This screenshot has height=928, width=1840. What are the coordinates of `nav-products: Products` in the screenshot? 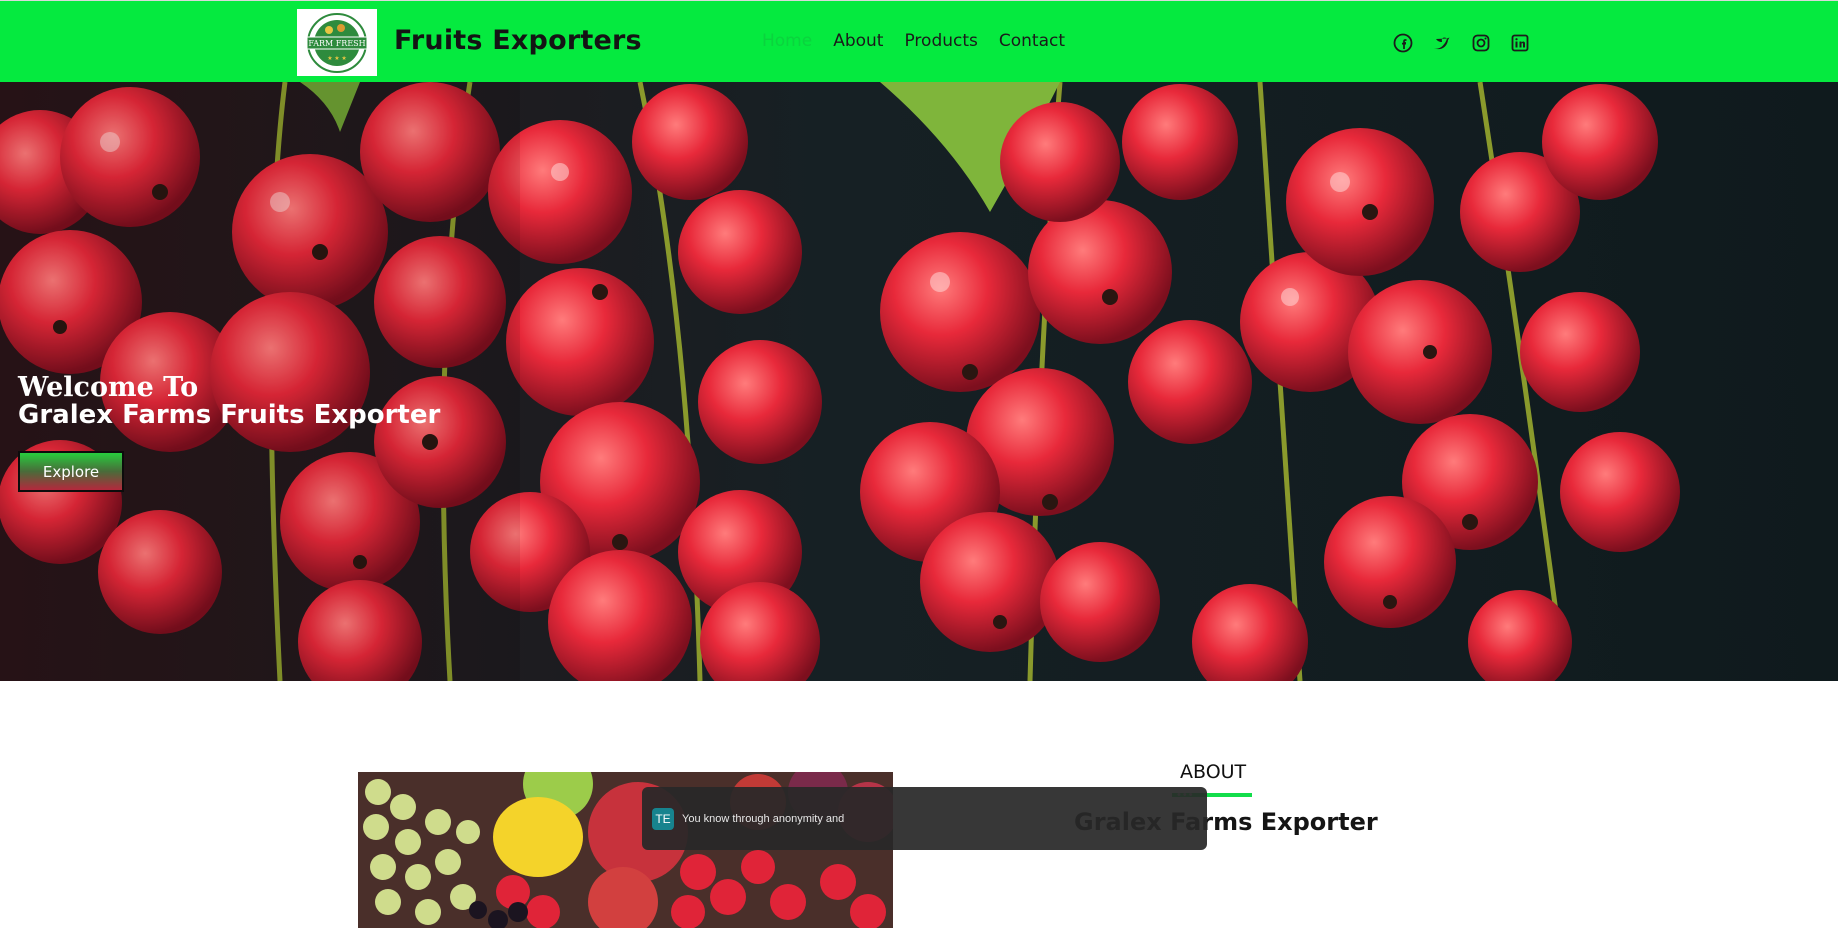 It's located at (940, 41).